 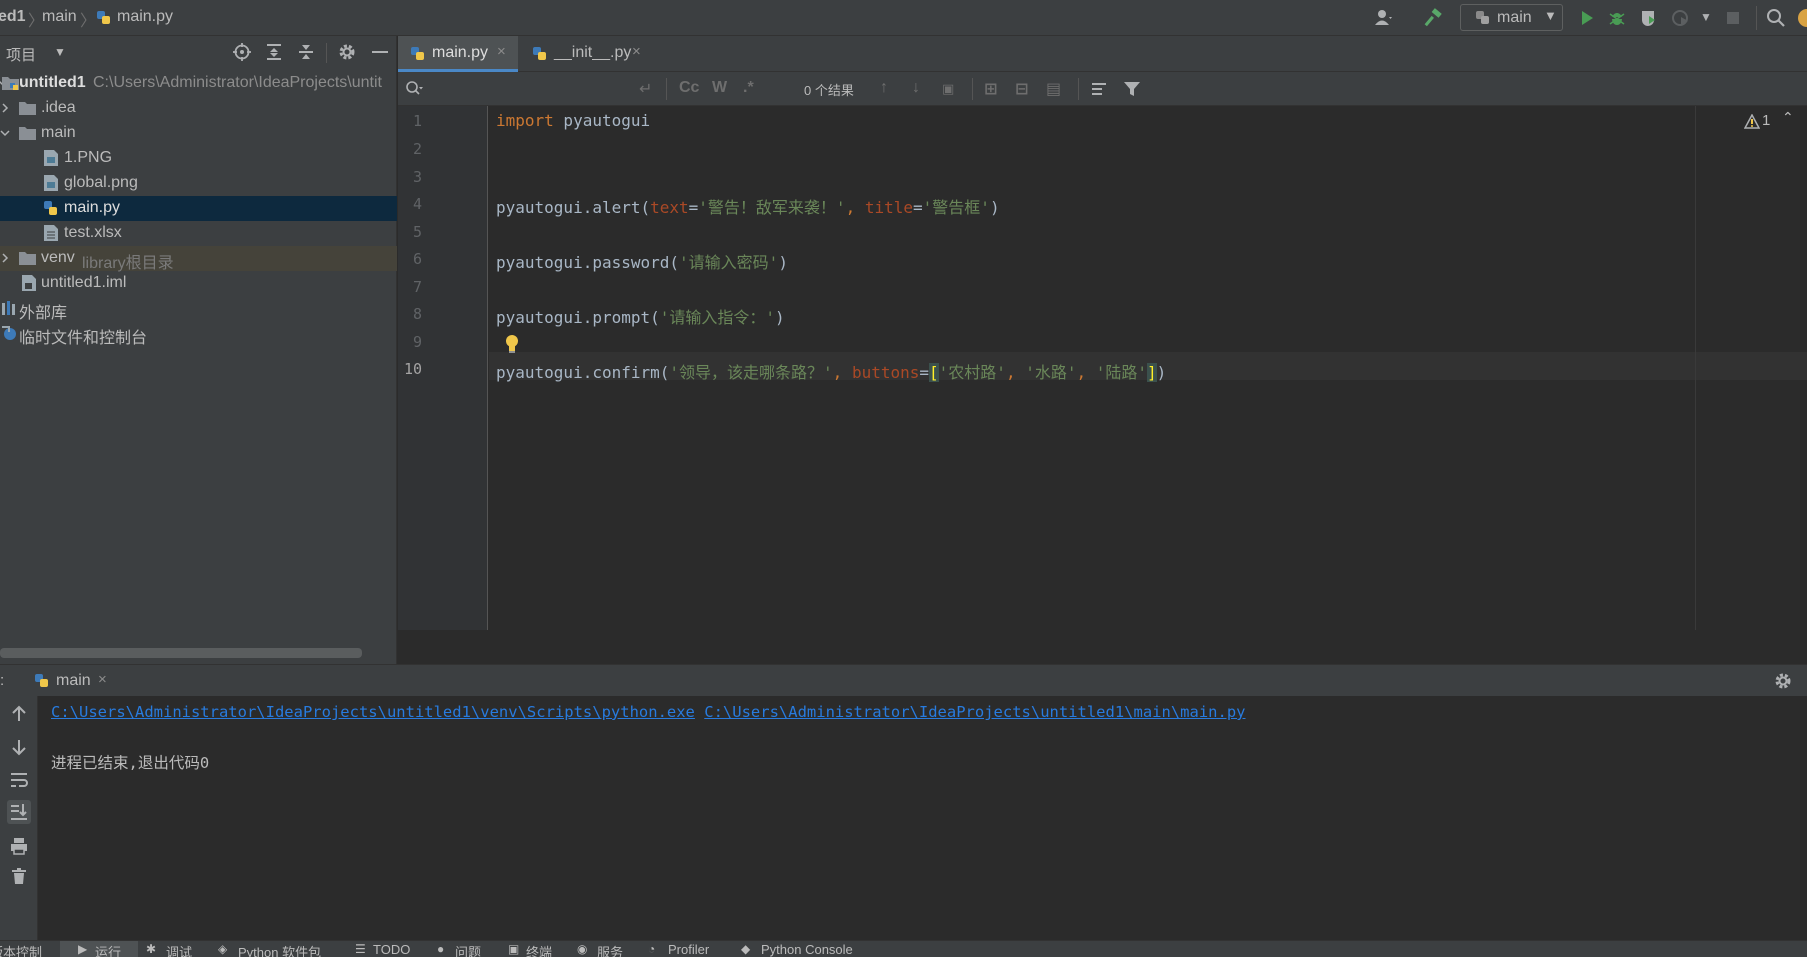 What do you see at coordinates (549, 89) in the screenshot?
I see `find-input` at bounding box center [549, 89].